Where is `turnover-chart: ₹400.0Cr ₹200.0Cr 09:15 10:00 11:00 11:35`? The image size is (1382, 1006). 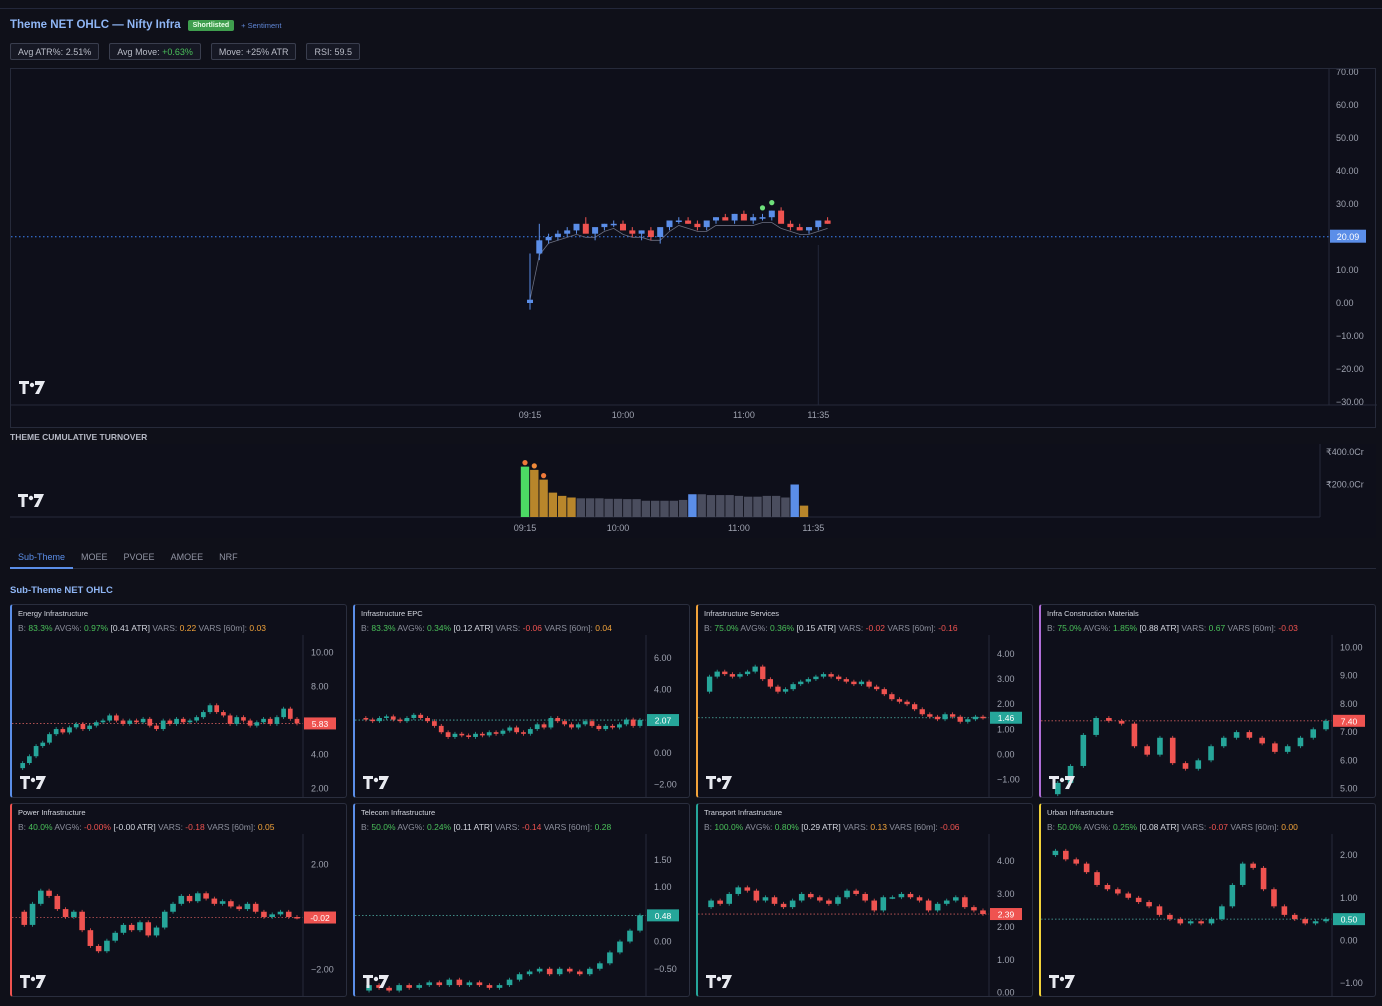
turnover-chart: ₹400.0Cr ₹200.0Cr 09:15 10:00 11:00 11:35 is located at coordinates (693, 491).